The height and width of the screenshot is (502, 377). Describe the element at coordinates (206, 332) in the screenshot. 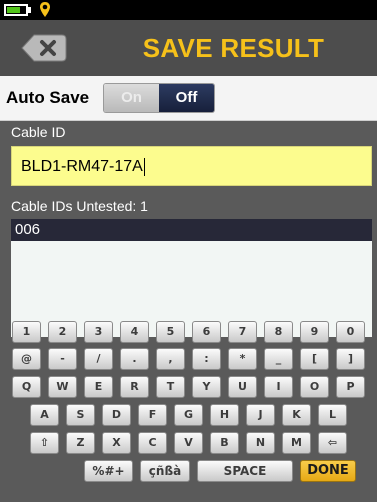

I see `key: 6` at that location.